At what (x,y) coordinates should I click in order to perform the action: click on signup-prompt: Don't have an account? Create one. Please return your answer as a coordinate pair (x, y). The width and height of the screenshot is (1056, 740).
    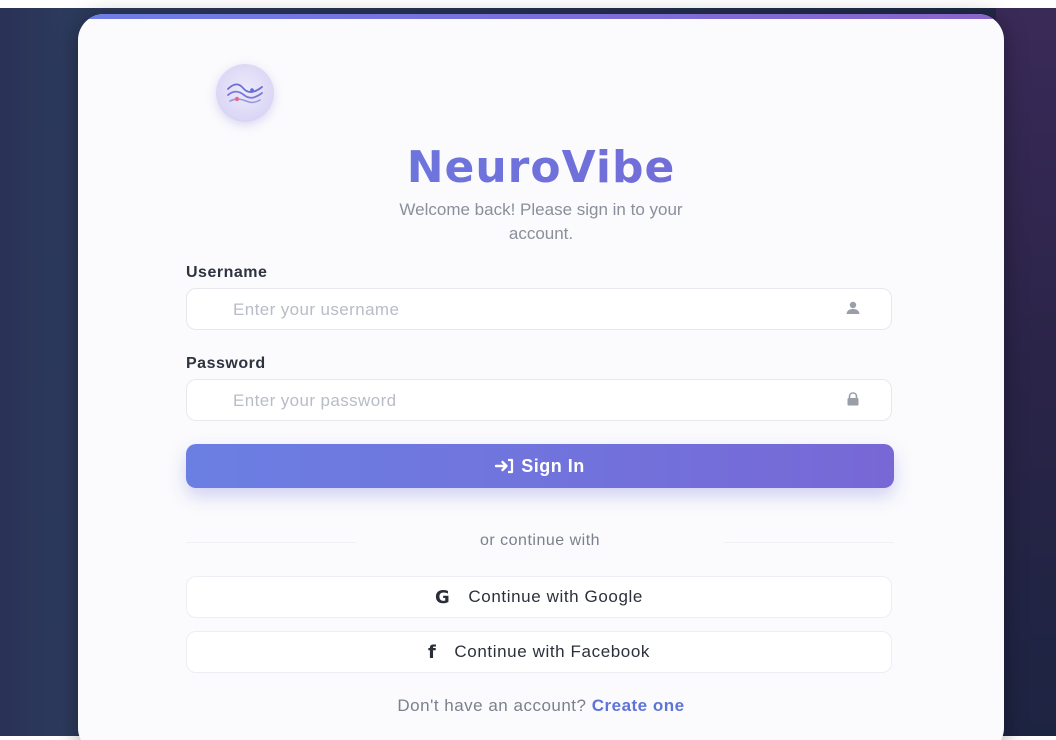
    Looking at the image, I should click on (541, 706).